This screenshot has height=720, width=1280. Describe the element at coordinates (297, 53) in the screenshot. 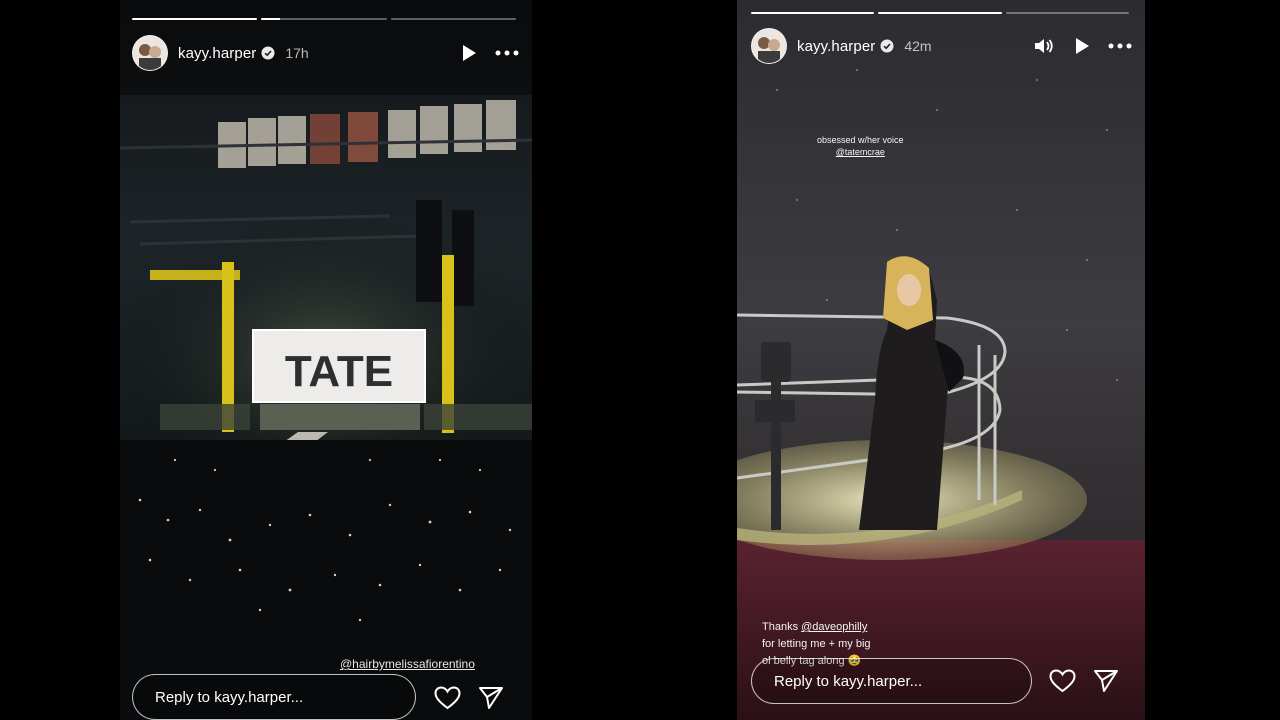

I see `post-time: 17h` at that location.